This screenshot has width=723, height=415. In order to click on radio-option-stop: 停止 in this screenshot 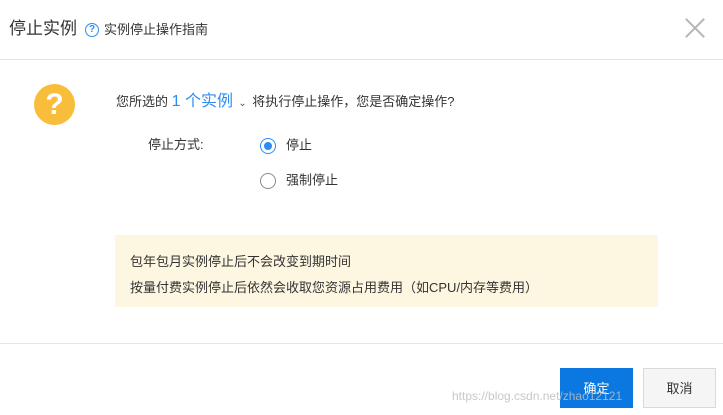, I will do `click(286, 145)`.